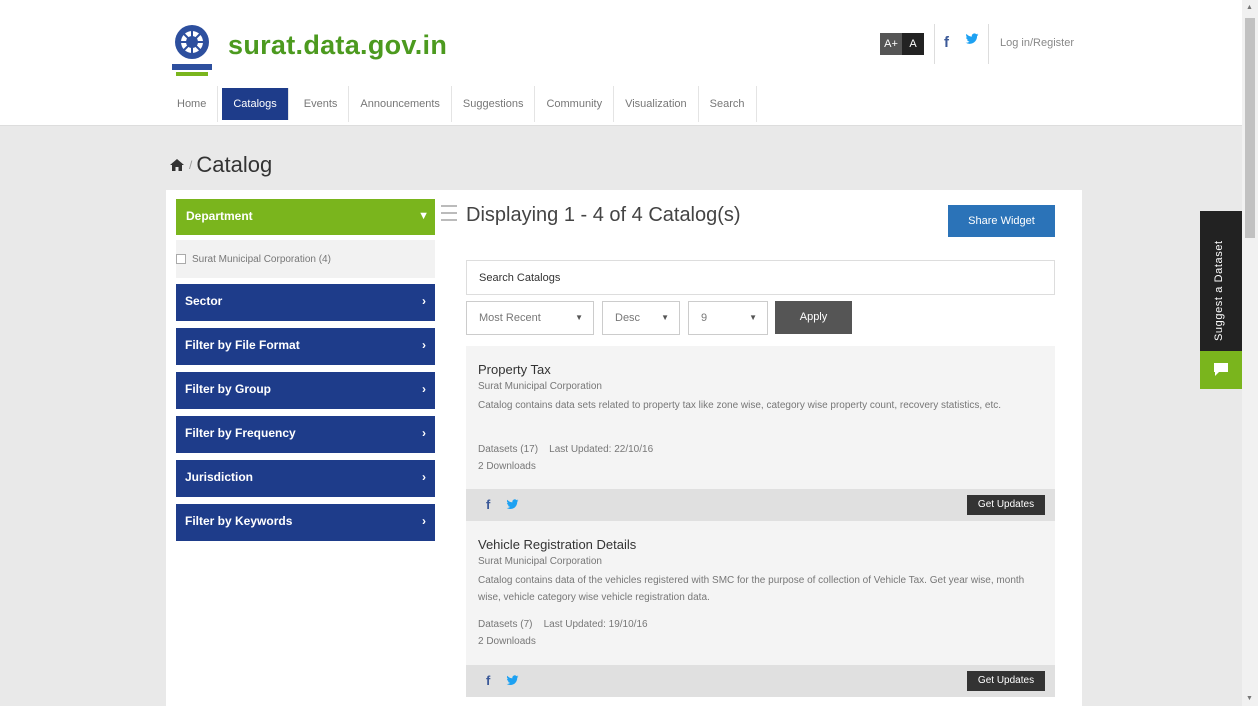  What do you see at coordinates (181, 259) in the screenshot?
I see `department-checkbox` at bounding box center [181, 259].